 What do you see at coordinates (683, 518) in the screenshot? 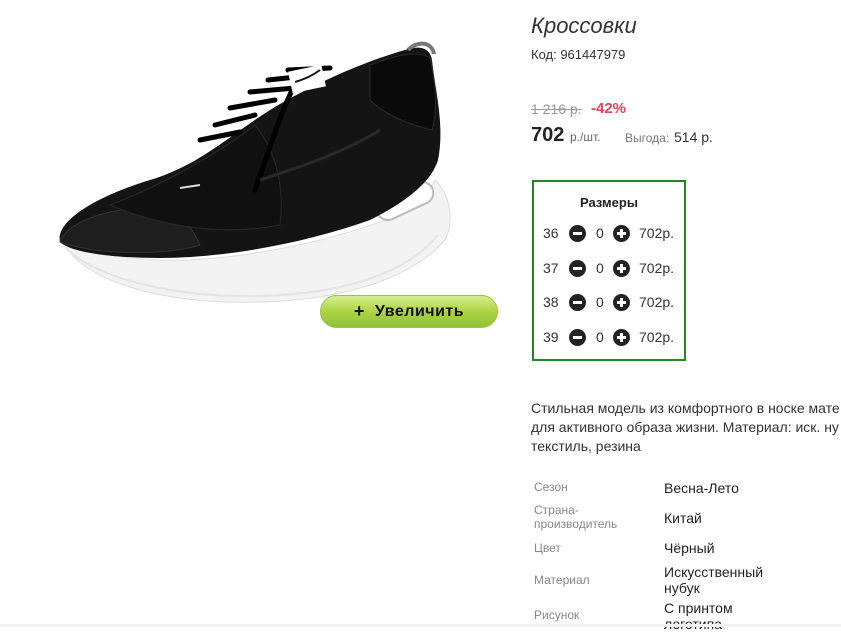
I see `attribute-value-country: Китай` at bounding box center [683, 518].